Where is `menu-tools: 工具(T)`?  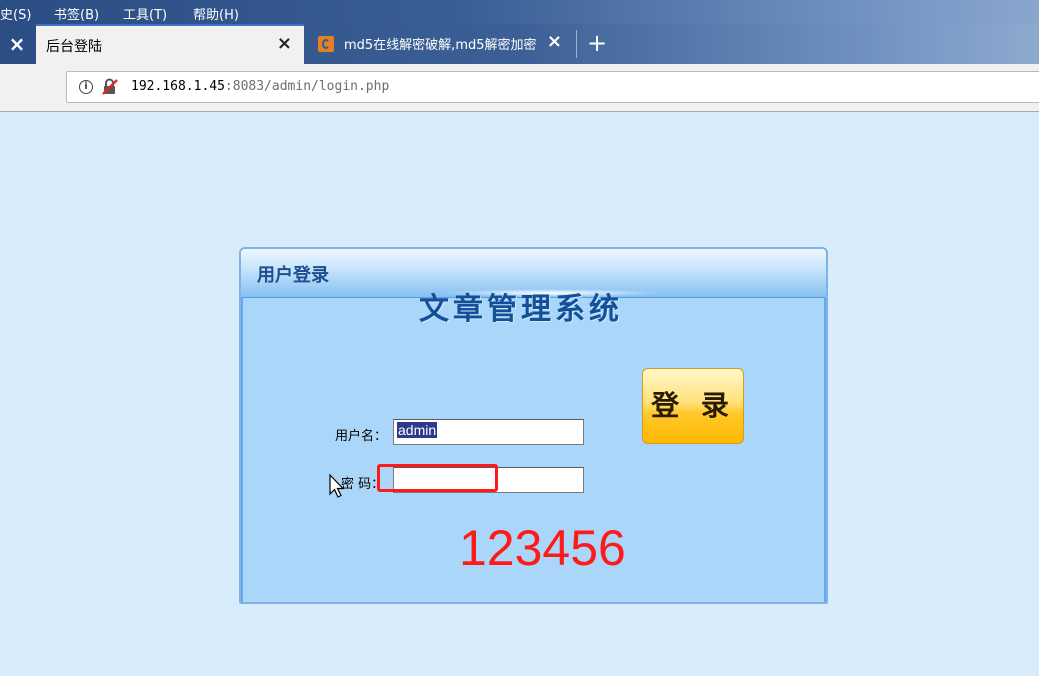
menu-tools: 工具(T) is located at coordinates (145, 13).